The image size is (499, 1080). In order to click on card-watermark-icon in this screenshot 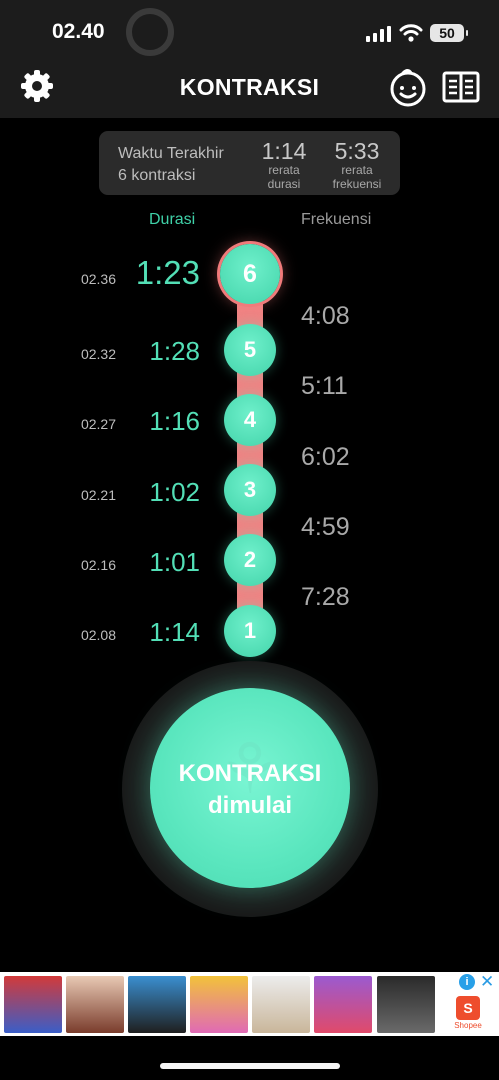, I will do `click(150, 32)`.